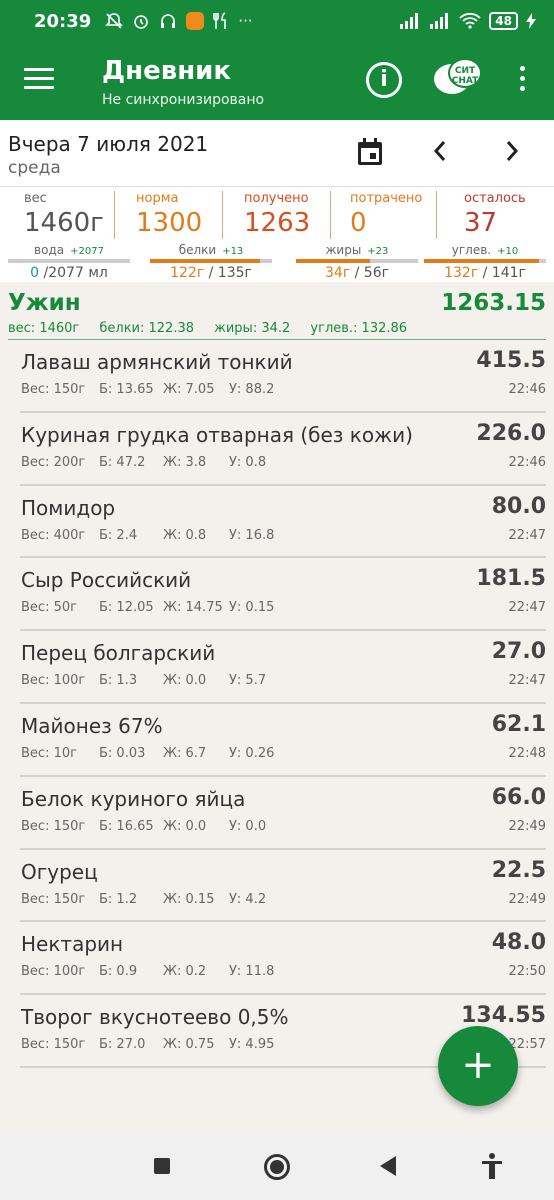  I want to click on chat-icon: СИТ CHAT, so click(459, 78).